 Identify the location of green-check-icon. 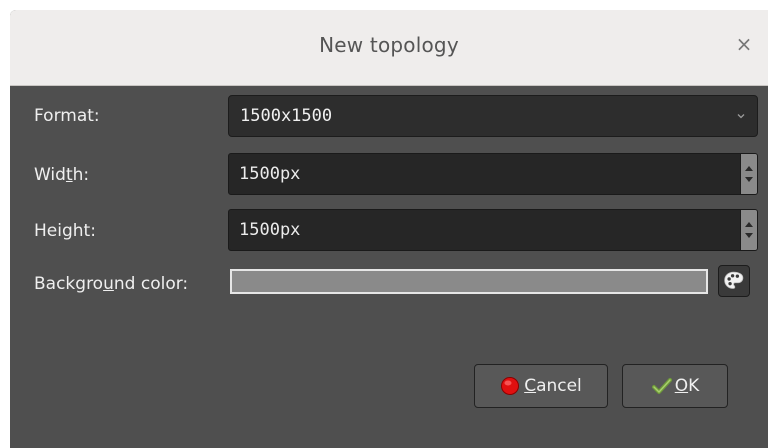
(661, 386).